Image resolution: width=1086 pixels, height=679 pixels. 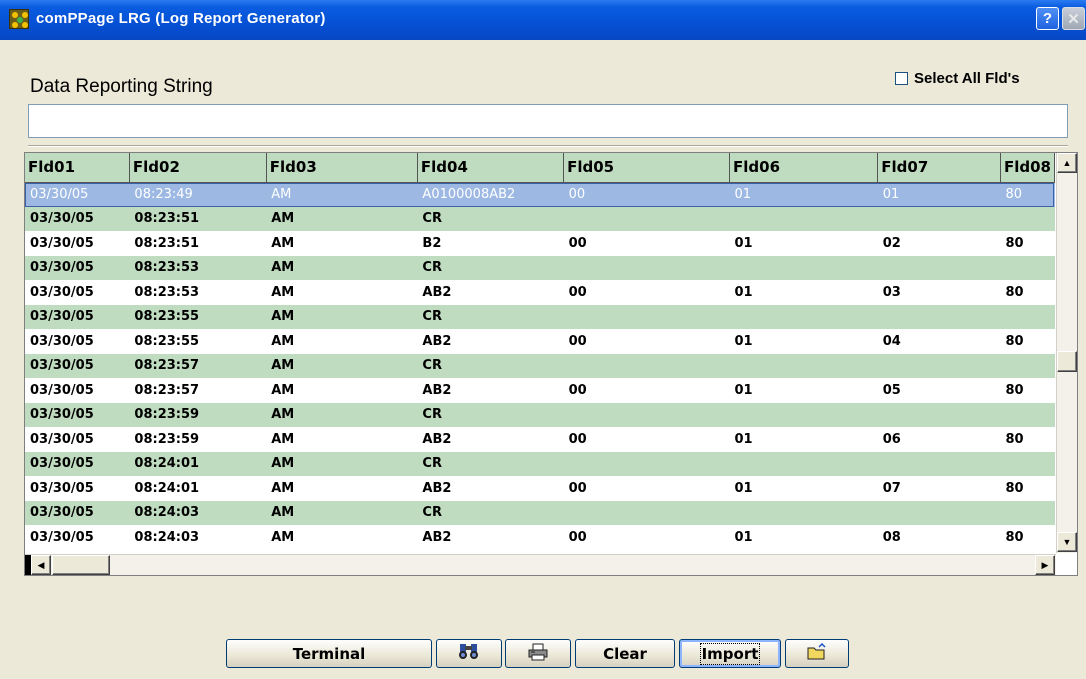 I want to click on import-button: Import, so click(x=730, y=653).